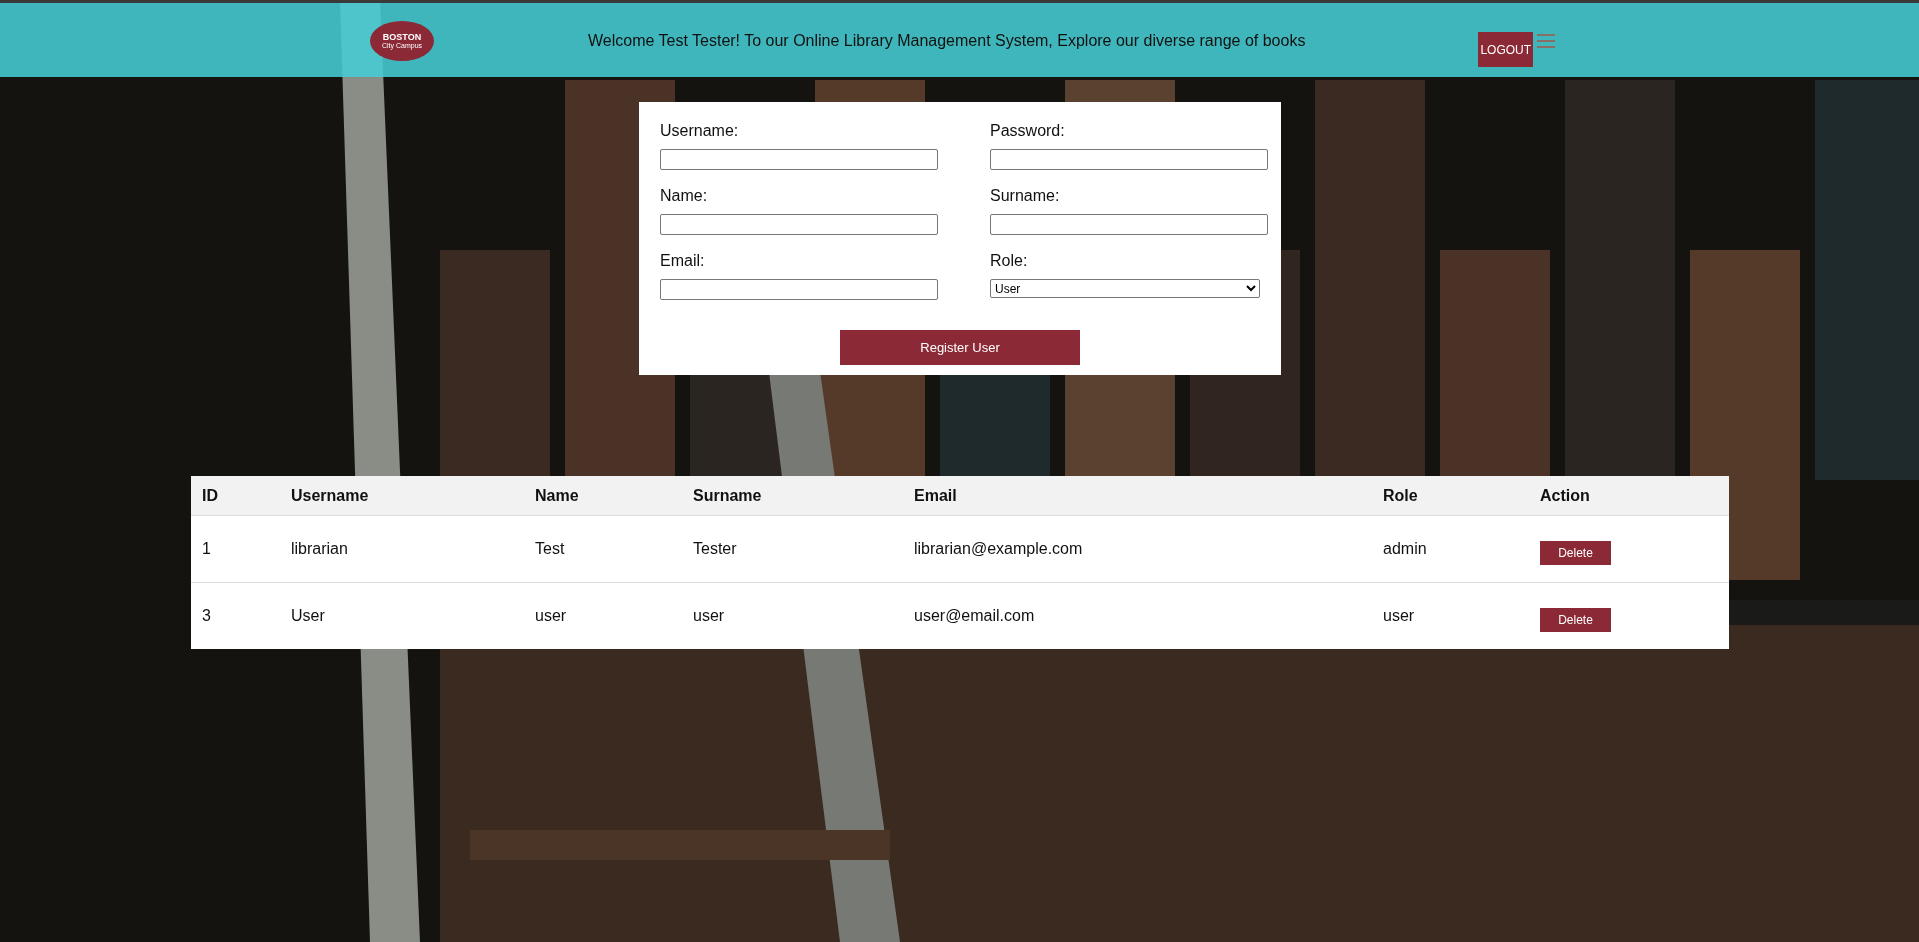 This screenshot has height=942, width=1919. Describe the element at coordinates (235, 549) in the screenshot. I see `table-cell: 1` at that location.